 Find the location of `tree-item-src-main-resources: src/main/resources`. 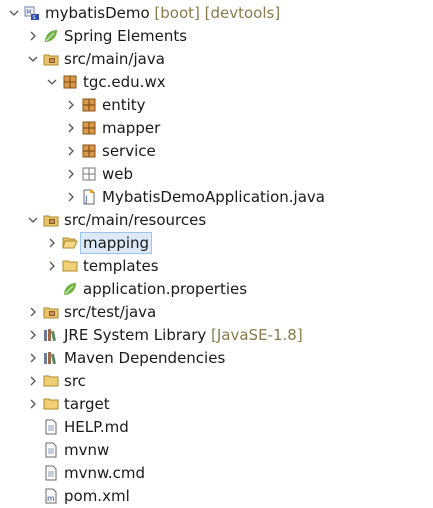

tree-item-src-main-resources: src/main/resources is located at coordinates (216, 220).